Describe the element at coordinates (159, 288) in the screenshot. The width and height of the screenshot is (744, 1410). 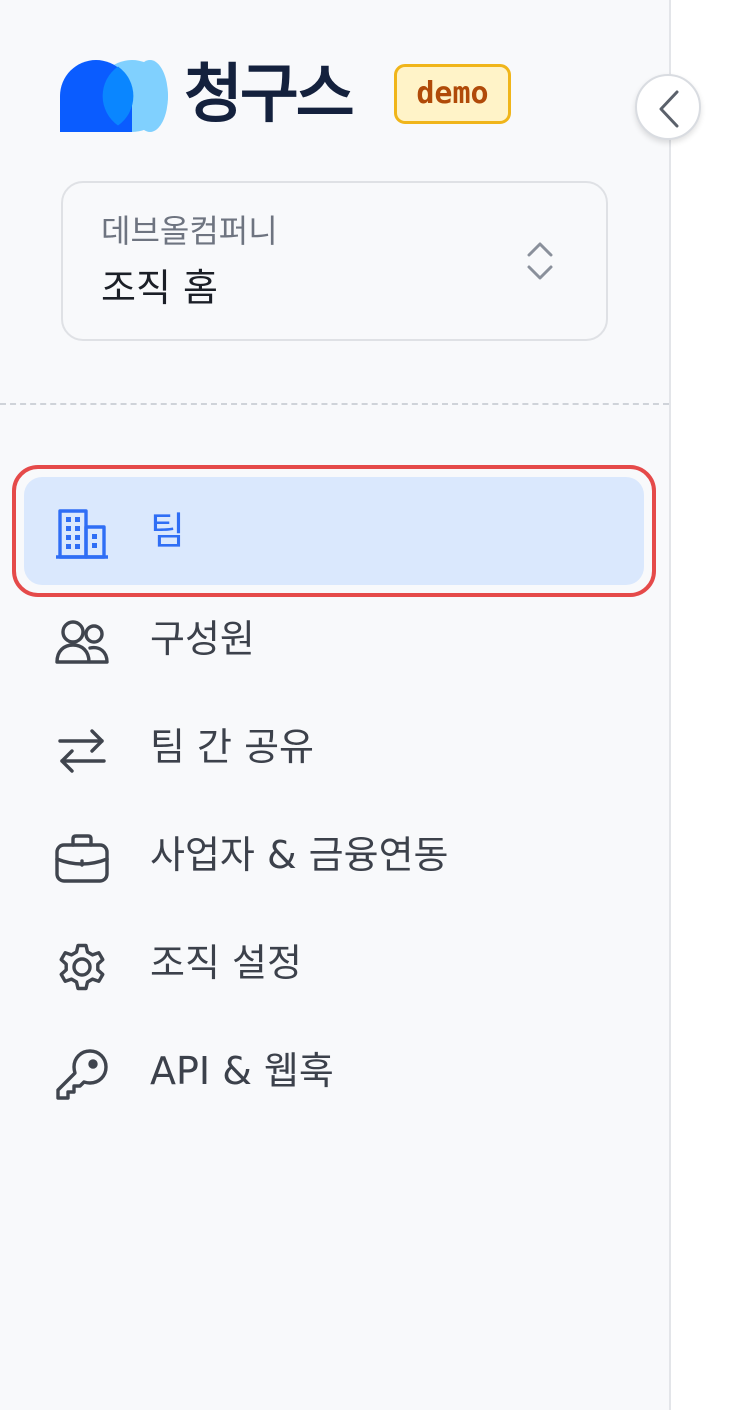
I see `org-current-page: 조직 홈` at that location.